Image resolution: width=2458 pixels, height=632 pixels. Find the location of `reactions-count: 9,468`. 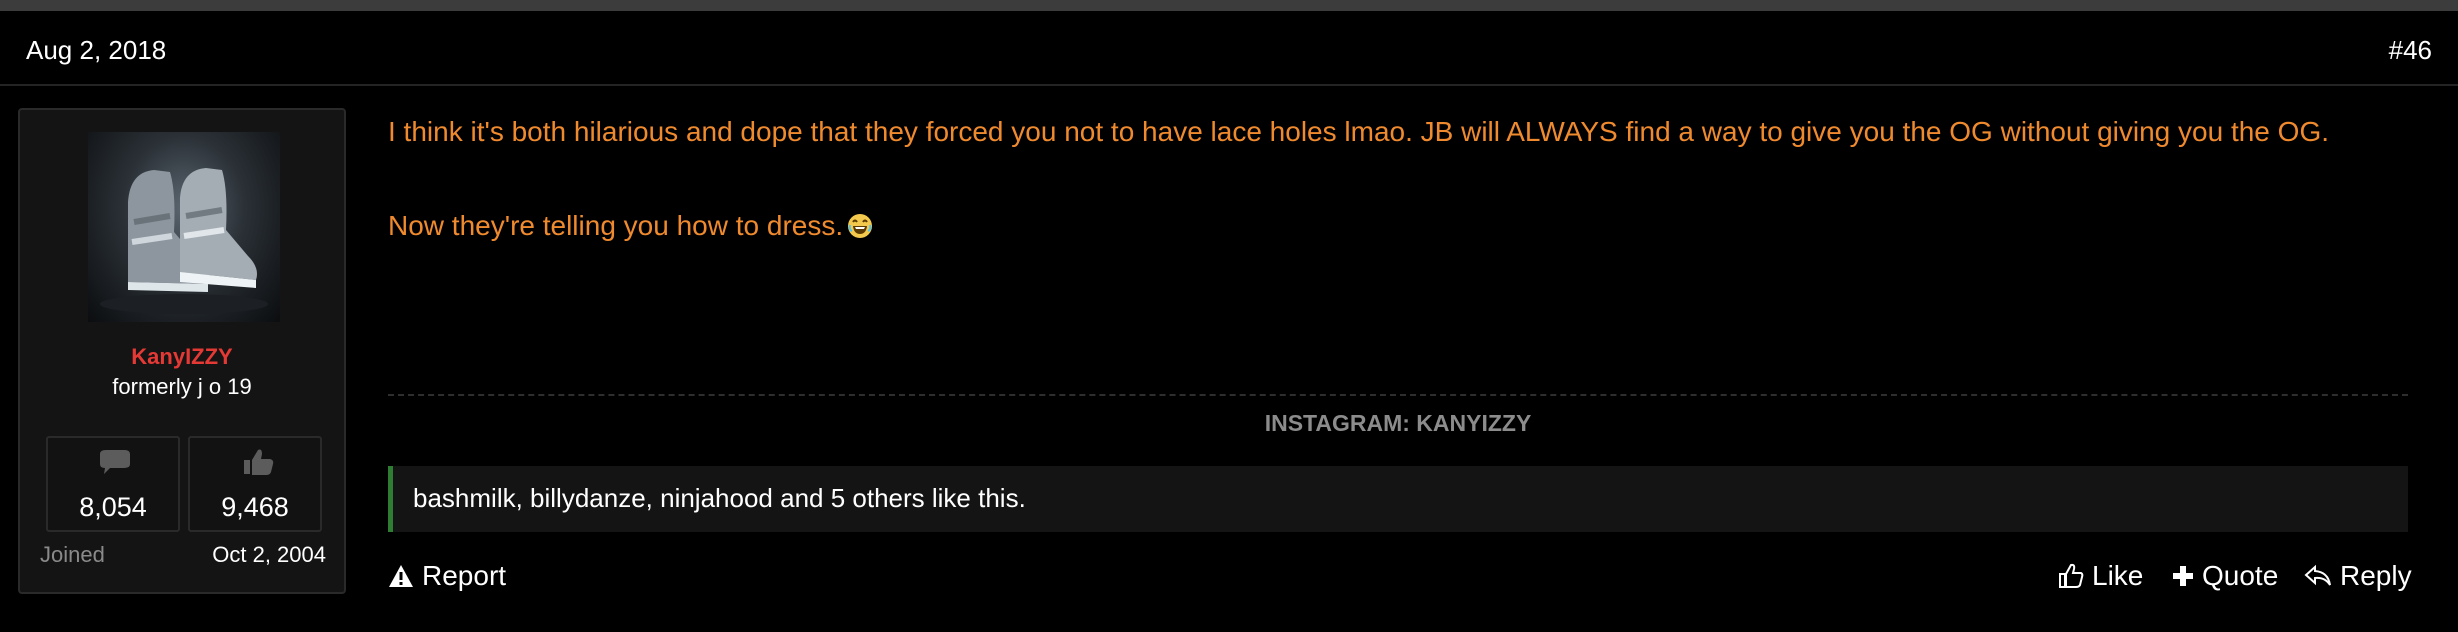

reactions-count: 9,468 is located at coordinates (255, 507).